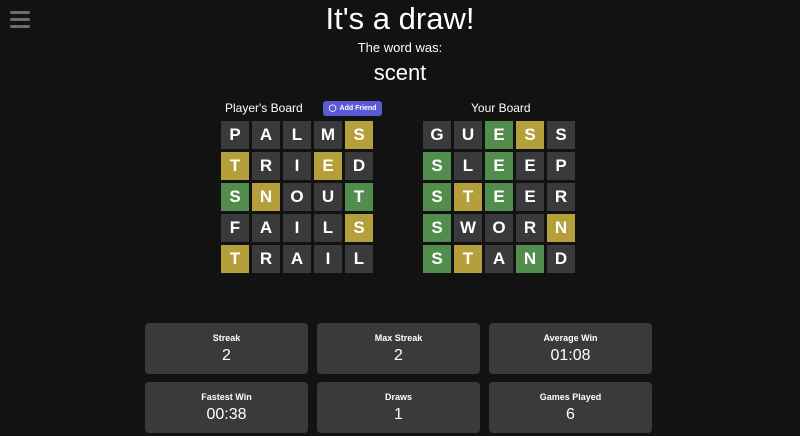 Image resolution: width=800 pixels, height=436 pixels. I want to click on stat-card: Max Streak 2, so click(398, 348).